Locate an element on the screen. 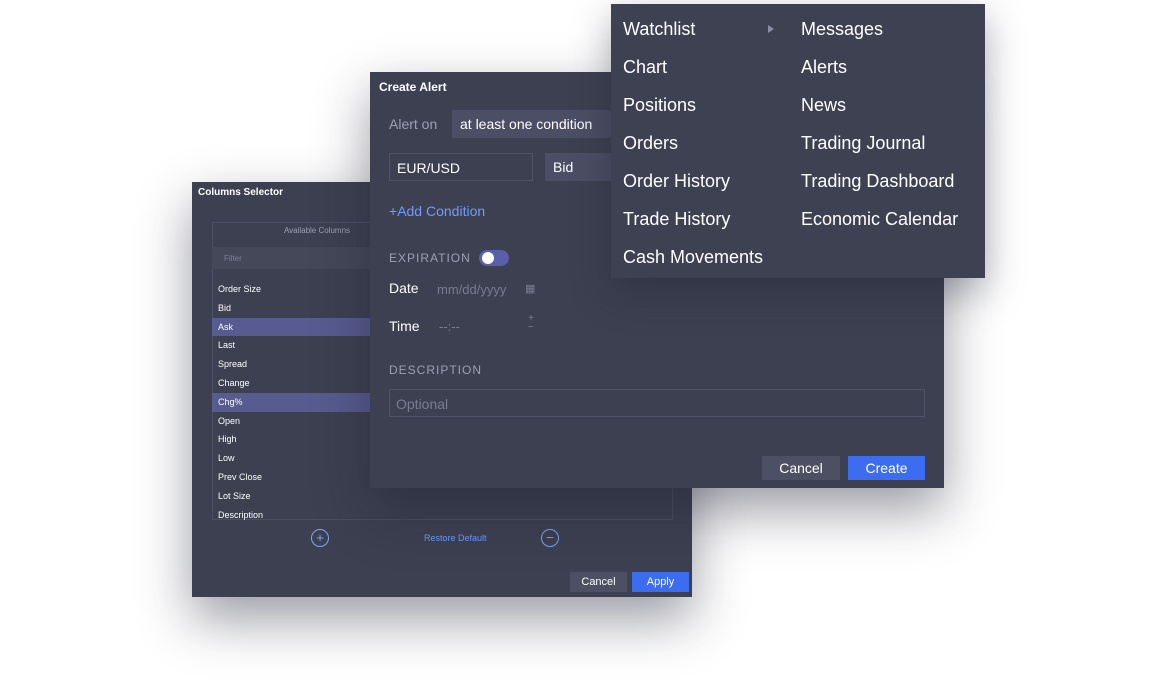 The width and height of the screenshot is (1176, 678). time-input: --:-- is located at coordinates (449, 326).